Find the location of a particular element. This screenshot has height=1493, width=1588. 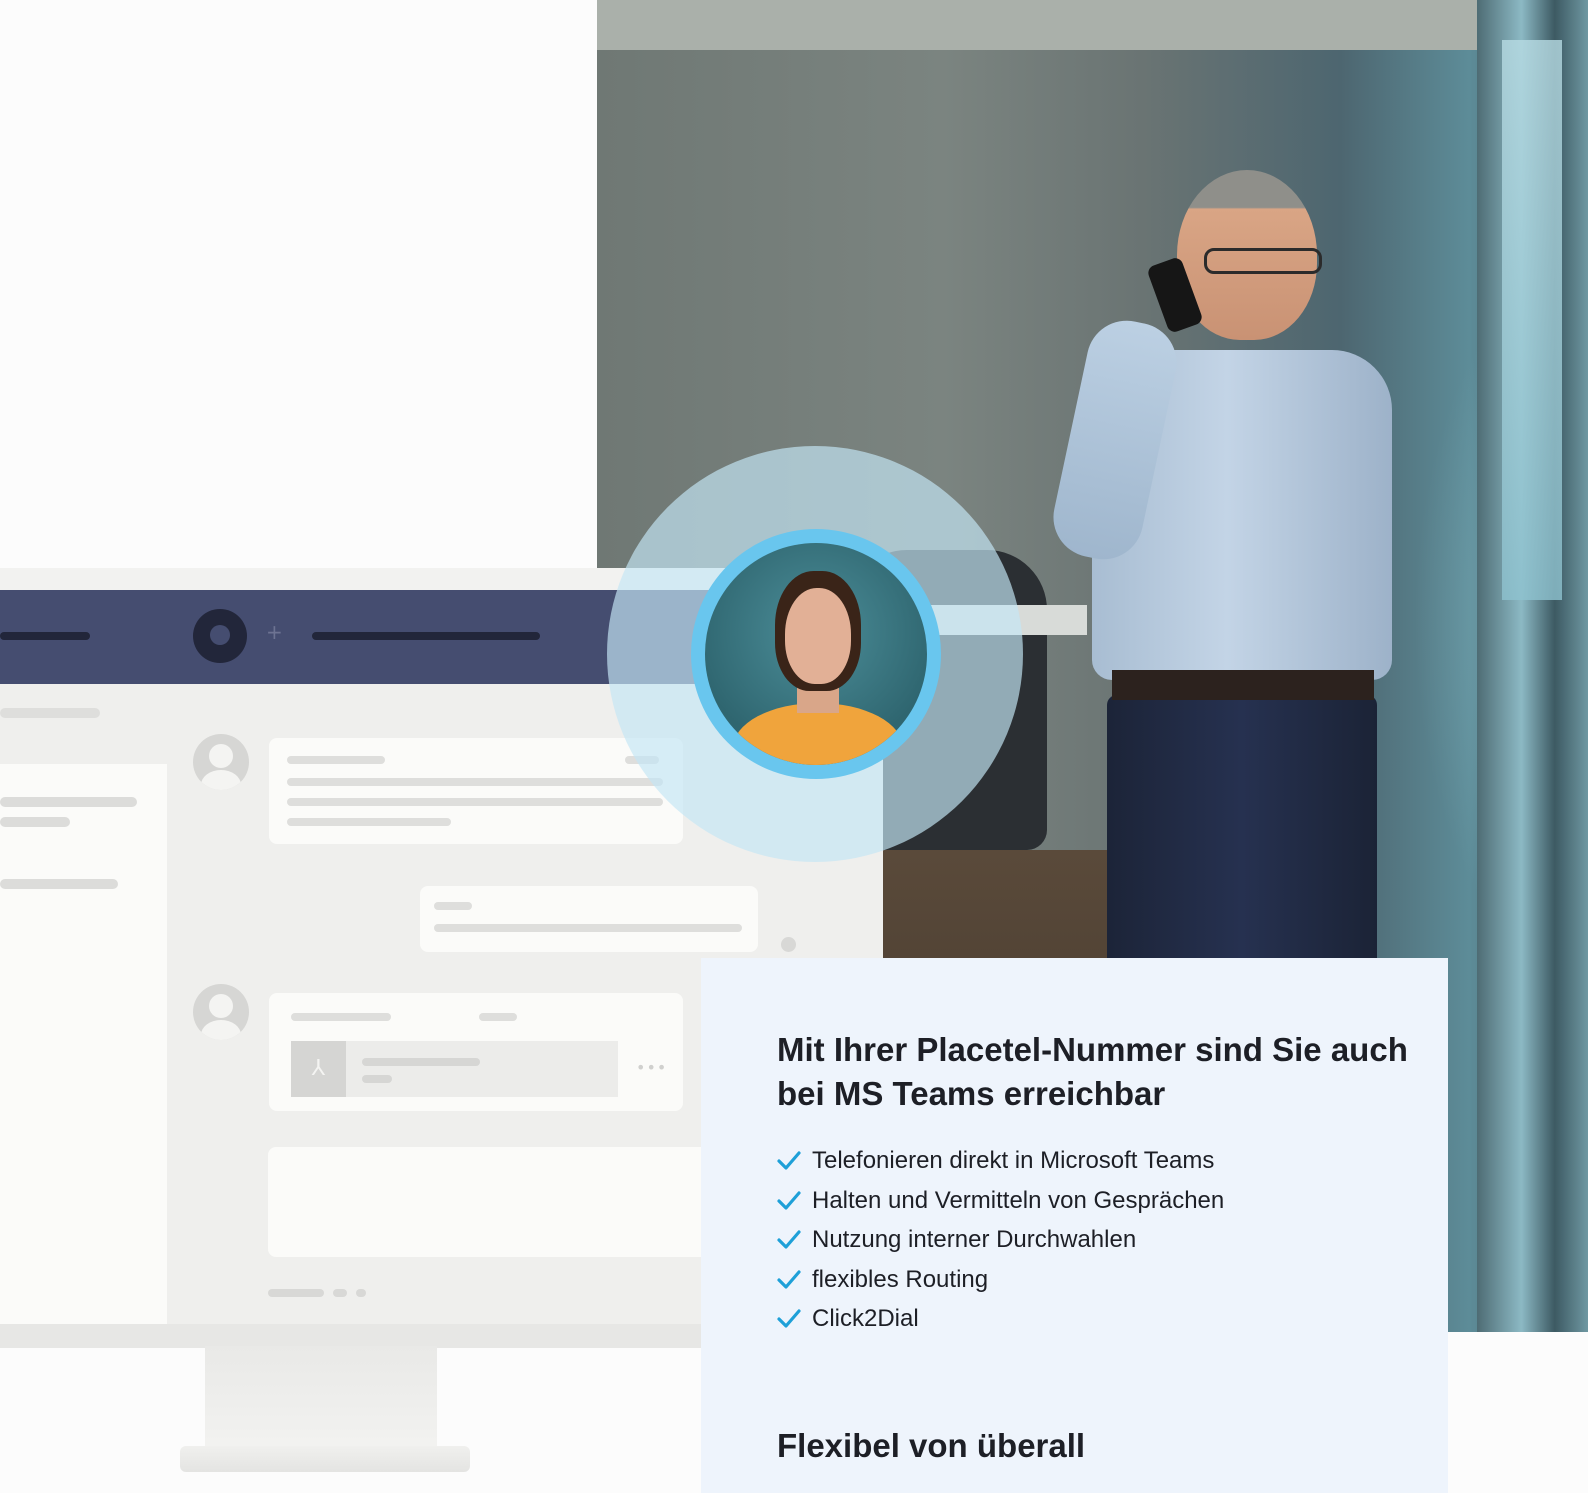

monitor-stand is located at coordinates (321, 1401).